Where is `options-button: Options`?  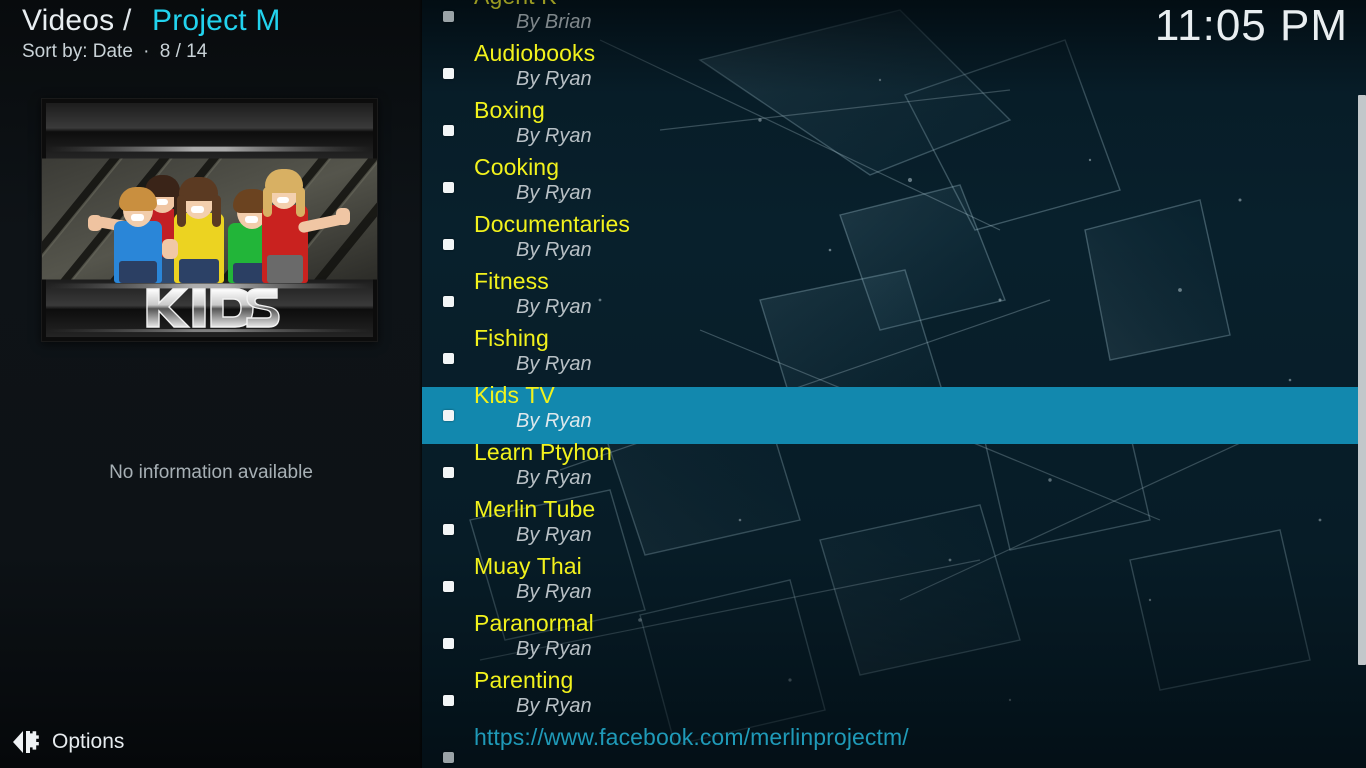 options-button: Options is located at coordinates (67, 742).